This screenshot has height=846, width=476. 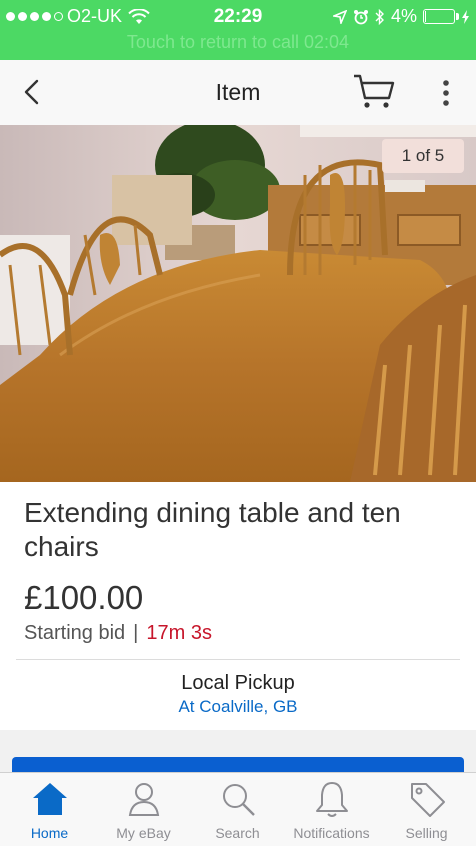 What do you see at coordinates (426, 833) in the screenshot?
I see `tab-label: Selling` at bounding box center [426, 833].